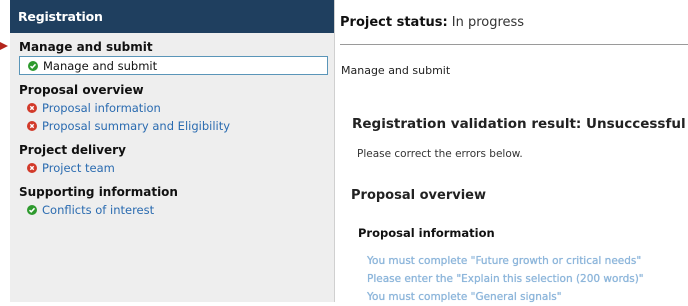 This screenshot has height=306, width=688. What do you see at coordinates (176, 108) in the screenshot?
I see `sidebar-item-proposal-information: Proposal information` at bounding box center [176, 108].